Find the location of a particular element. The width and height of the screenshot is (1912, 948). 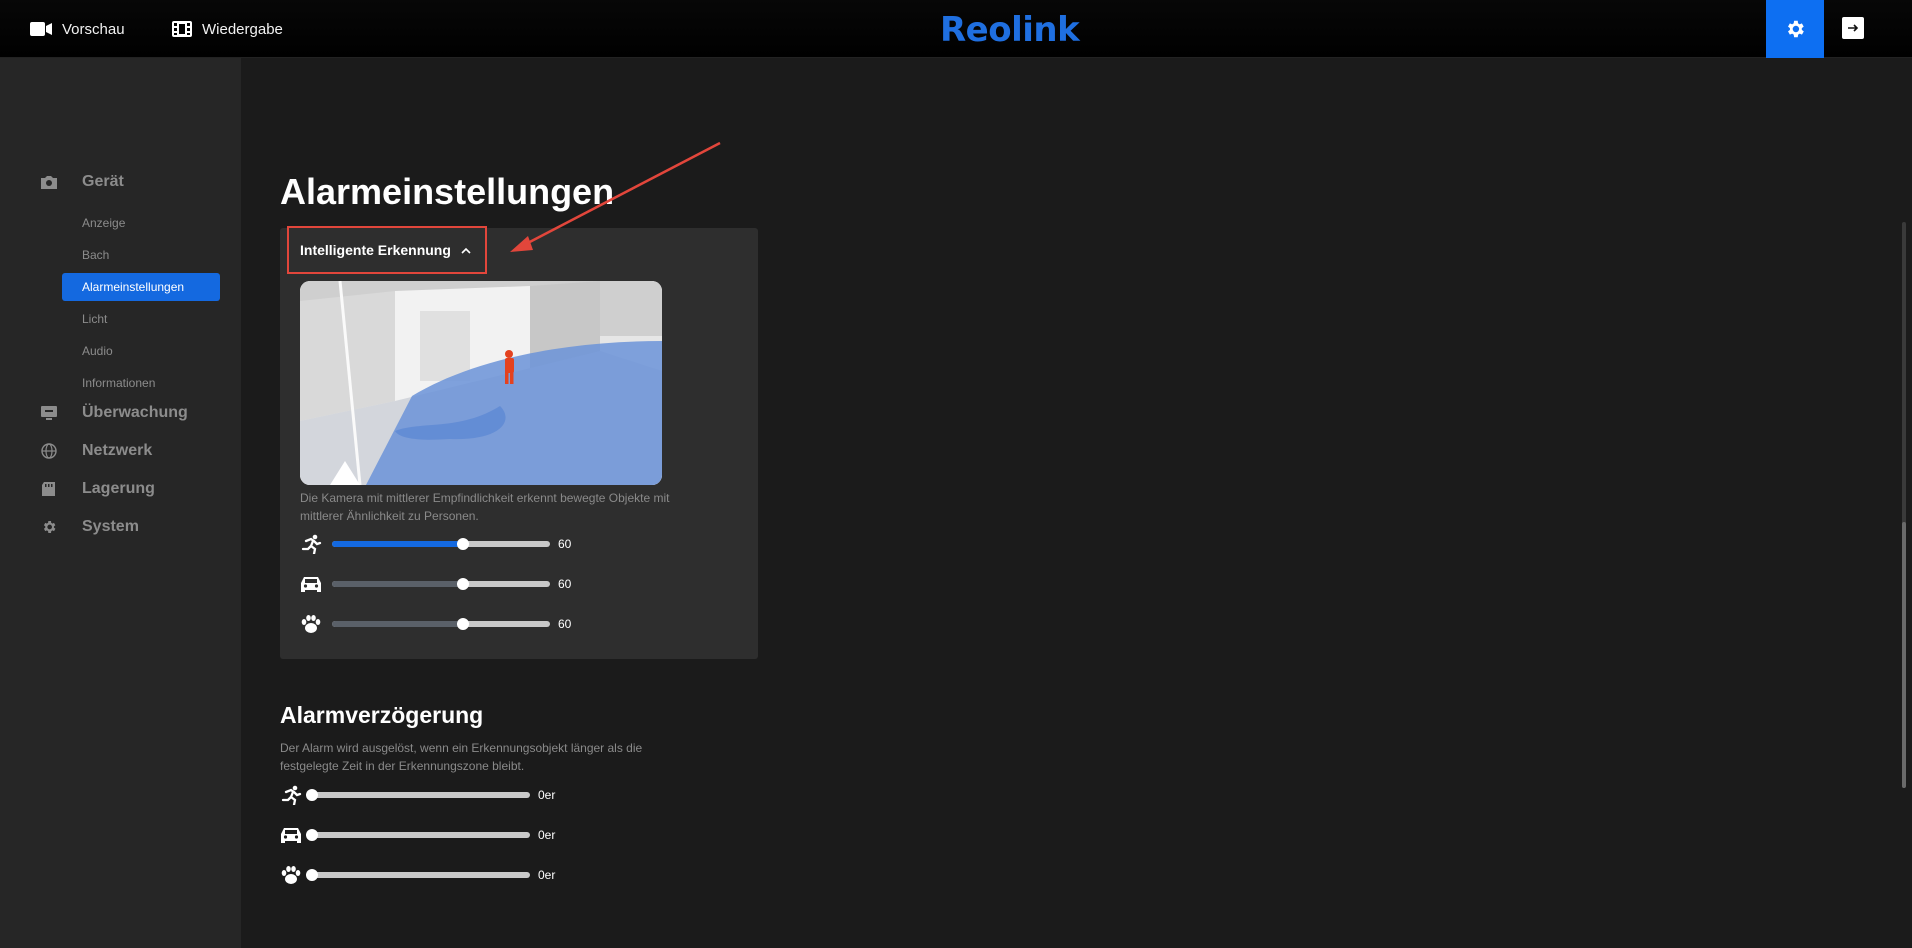

logout-button is located at coordinates (1853, 28).